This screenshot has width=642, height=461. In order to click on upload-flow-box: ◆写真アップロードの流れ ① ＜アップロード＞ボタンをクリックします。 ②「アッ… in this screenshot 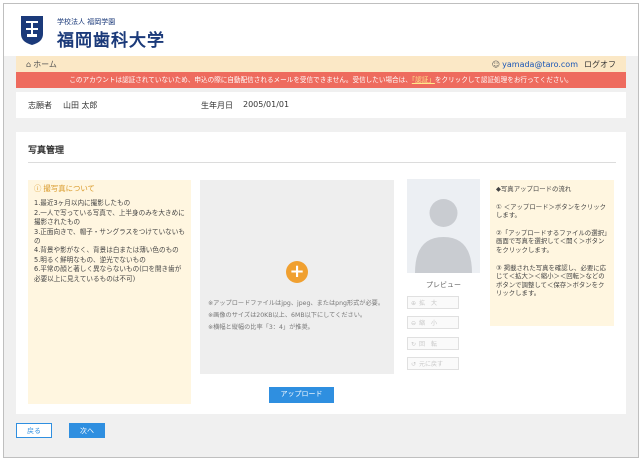, I will do `click(552, 253)`.